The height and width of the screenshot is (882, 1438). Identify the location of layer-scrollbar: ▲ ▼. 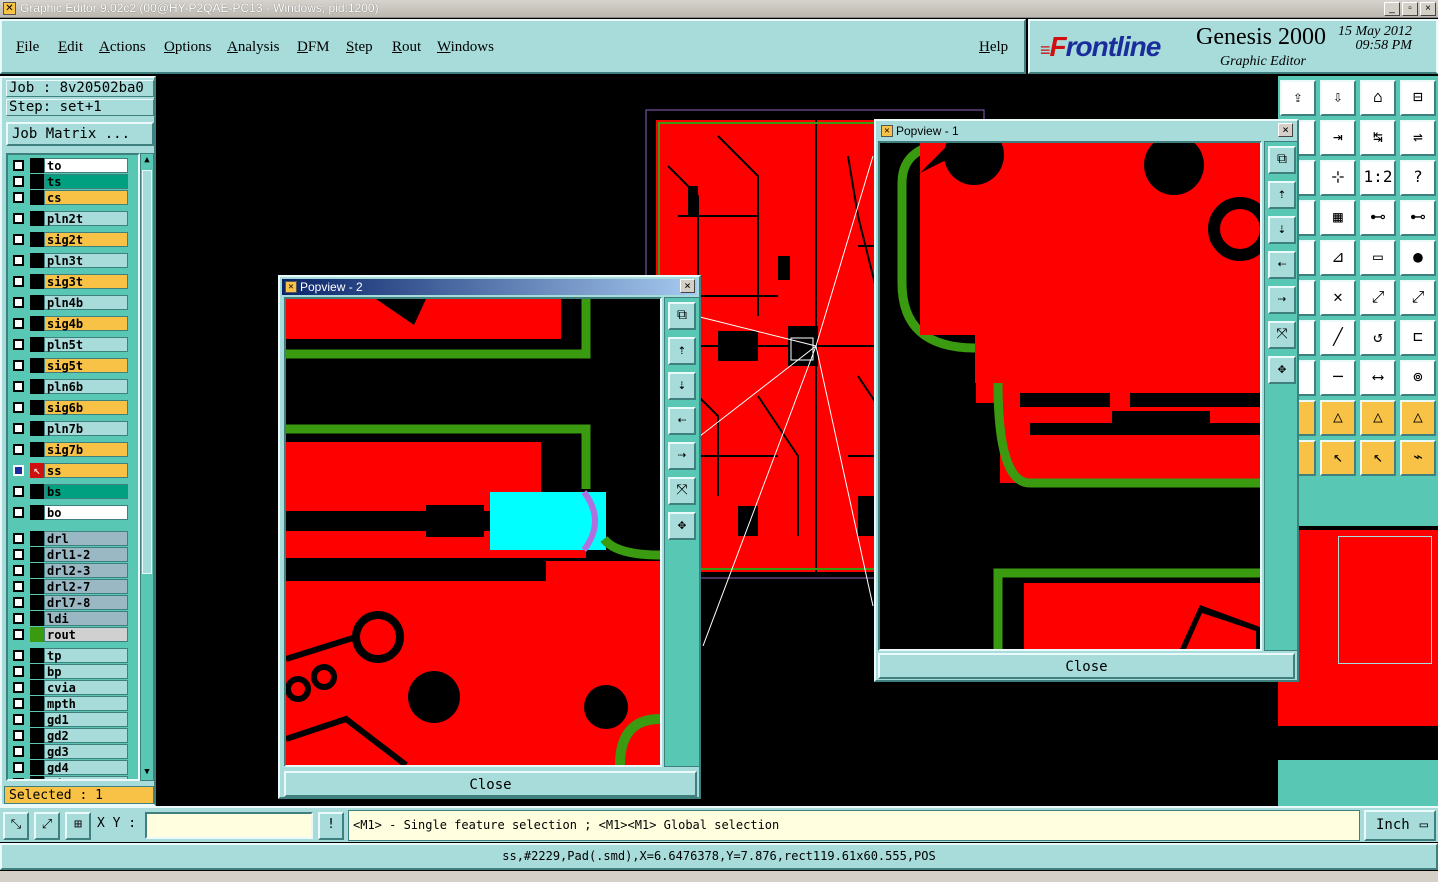
(147, 467).